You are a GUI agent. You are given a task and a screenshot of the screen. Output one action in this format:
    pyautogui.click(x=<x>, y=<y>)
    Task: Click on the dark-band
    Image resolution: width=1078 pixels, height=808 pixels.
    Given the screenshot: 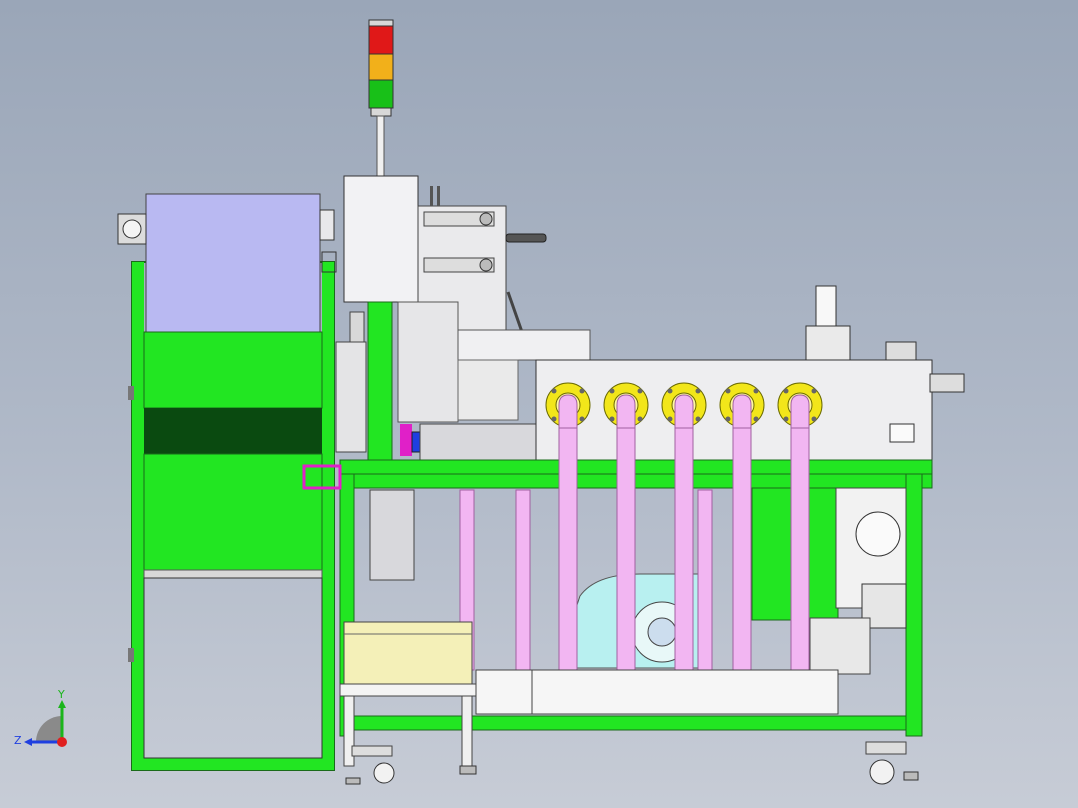 What is the action you would take?
    pyautogui.click(x=233, y=431)
    